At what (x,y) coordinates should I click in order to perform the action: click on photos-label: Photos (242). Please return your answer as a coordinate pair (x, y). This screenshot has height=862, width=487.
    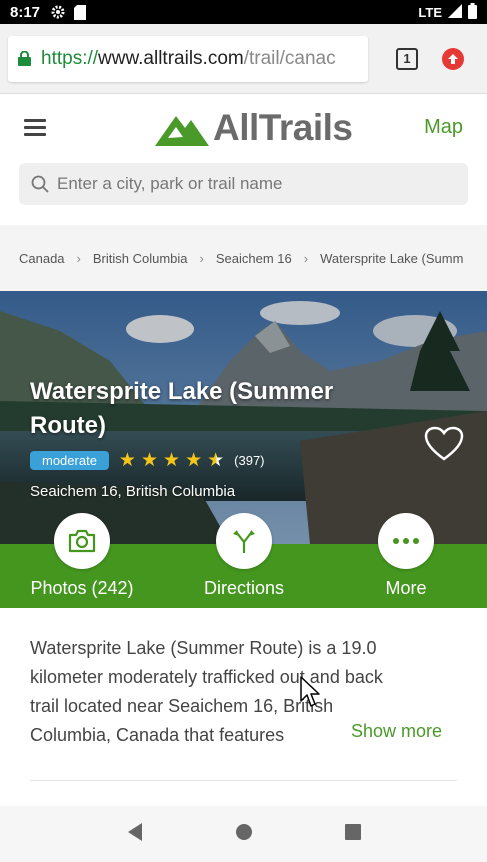
    Looking at the image, I should click on (82, 588).